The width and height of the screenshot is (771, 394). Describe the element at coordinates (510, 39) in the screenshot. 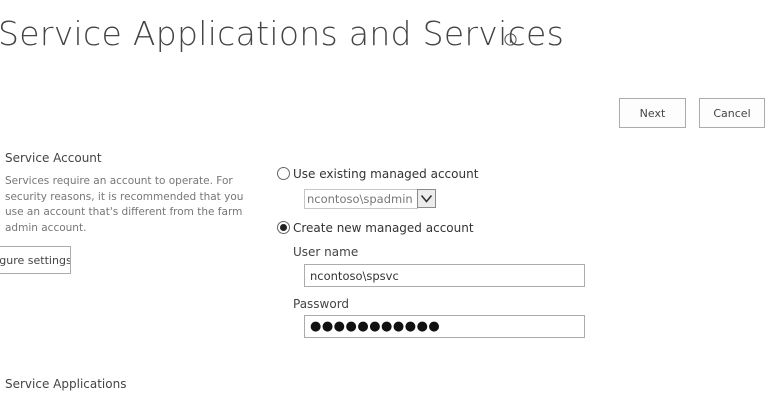

I see `info-icon` at that location.